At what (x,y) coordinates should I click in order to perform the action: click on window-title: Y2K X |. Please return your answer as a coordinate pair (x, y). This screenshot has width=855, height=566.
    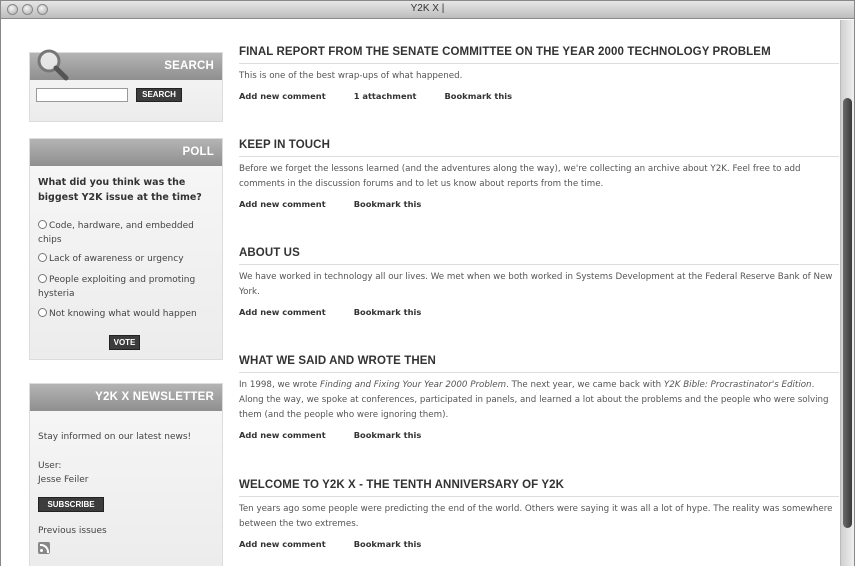
    Looking at the image, I should click on (427, 8).